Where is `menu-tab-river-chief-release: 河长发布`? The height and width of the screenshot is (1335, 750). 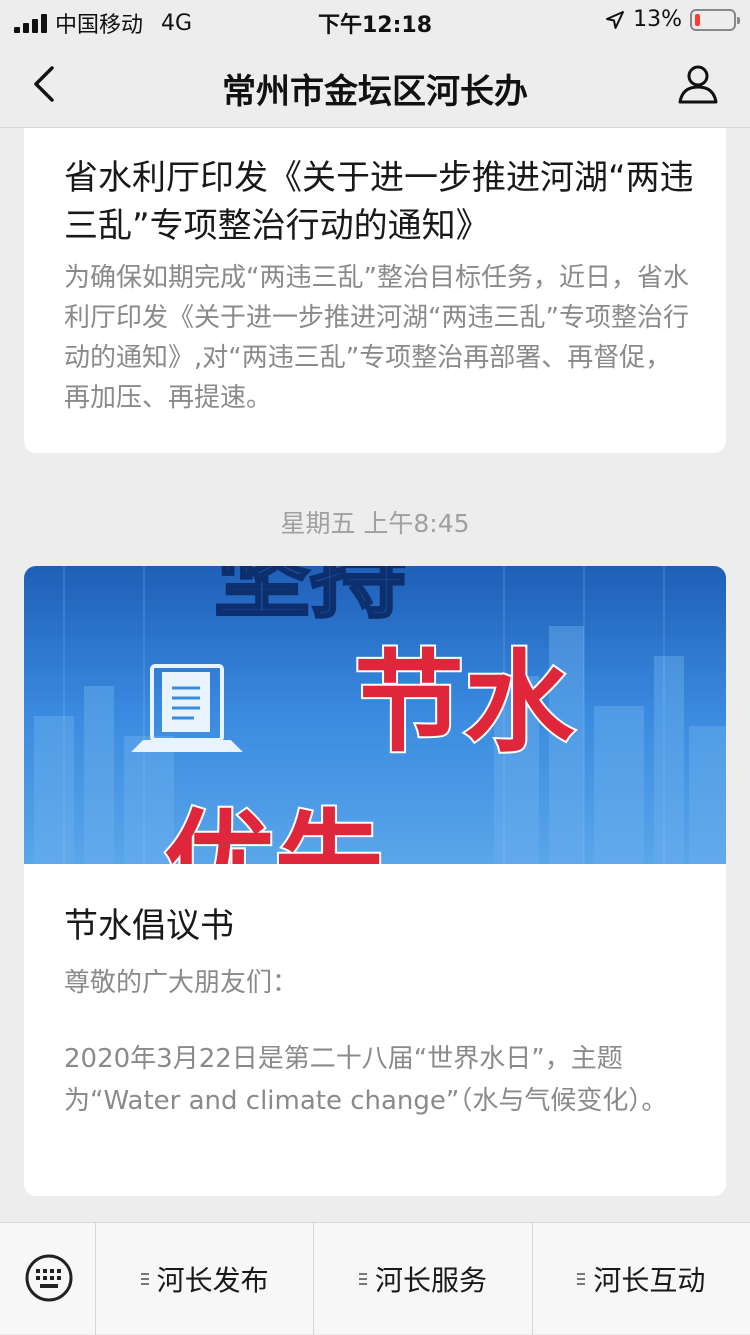
menu-tab-river-chief-release: 河长发布 is located at coordinates (205, 1279).